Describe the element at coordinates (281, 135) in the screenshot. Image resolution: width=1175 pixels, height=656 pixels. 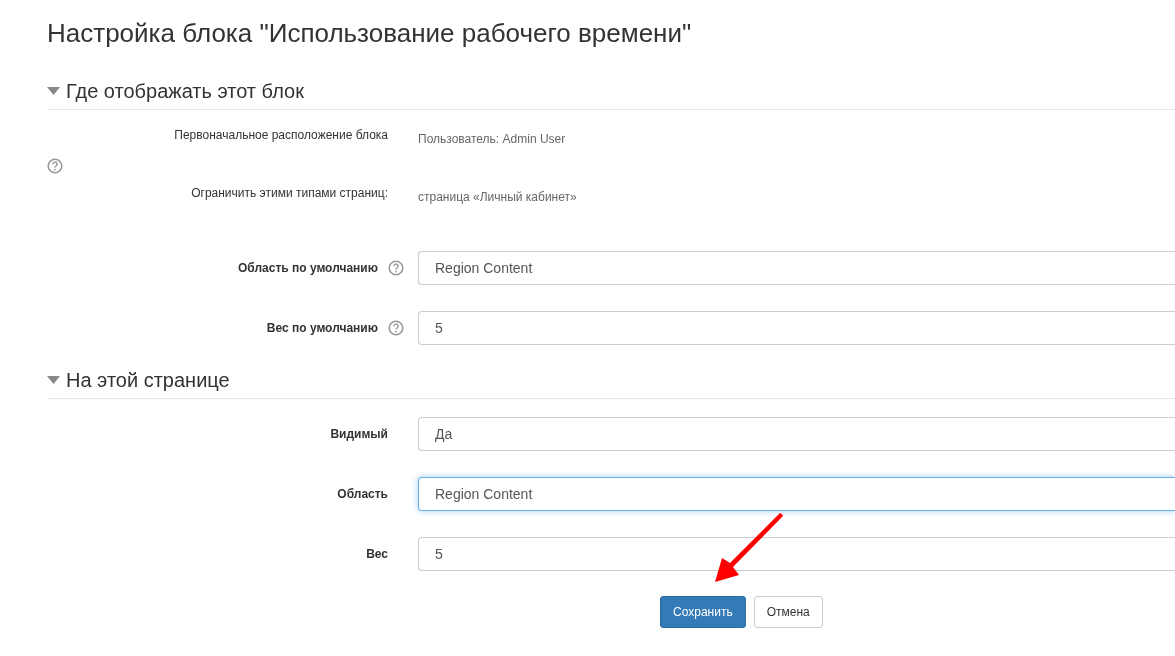
I see `field-label: Первоначальное расположение блока` at that location.